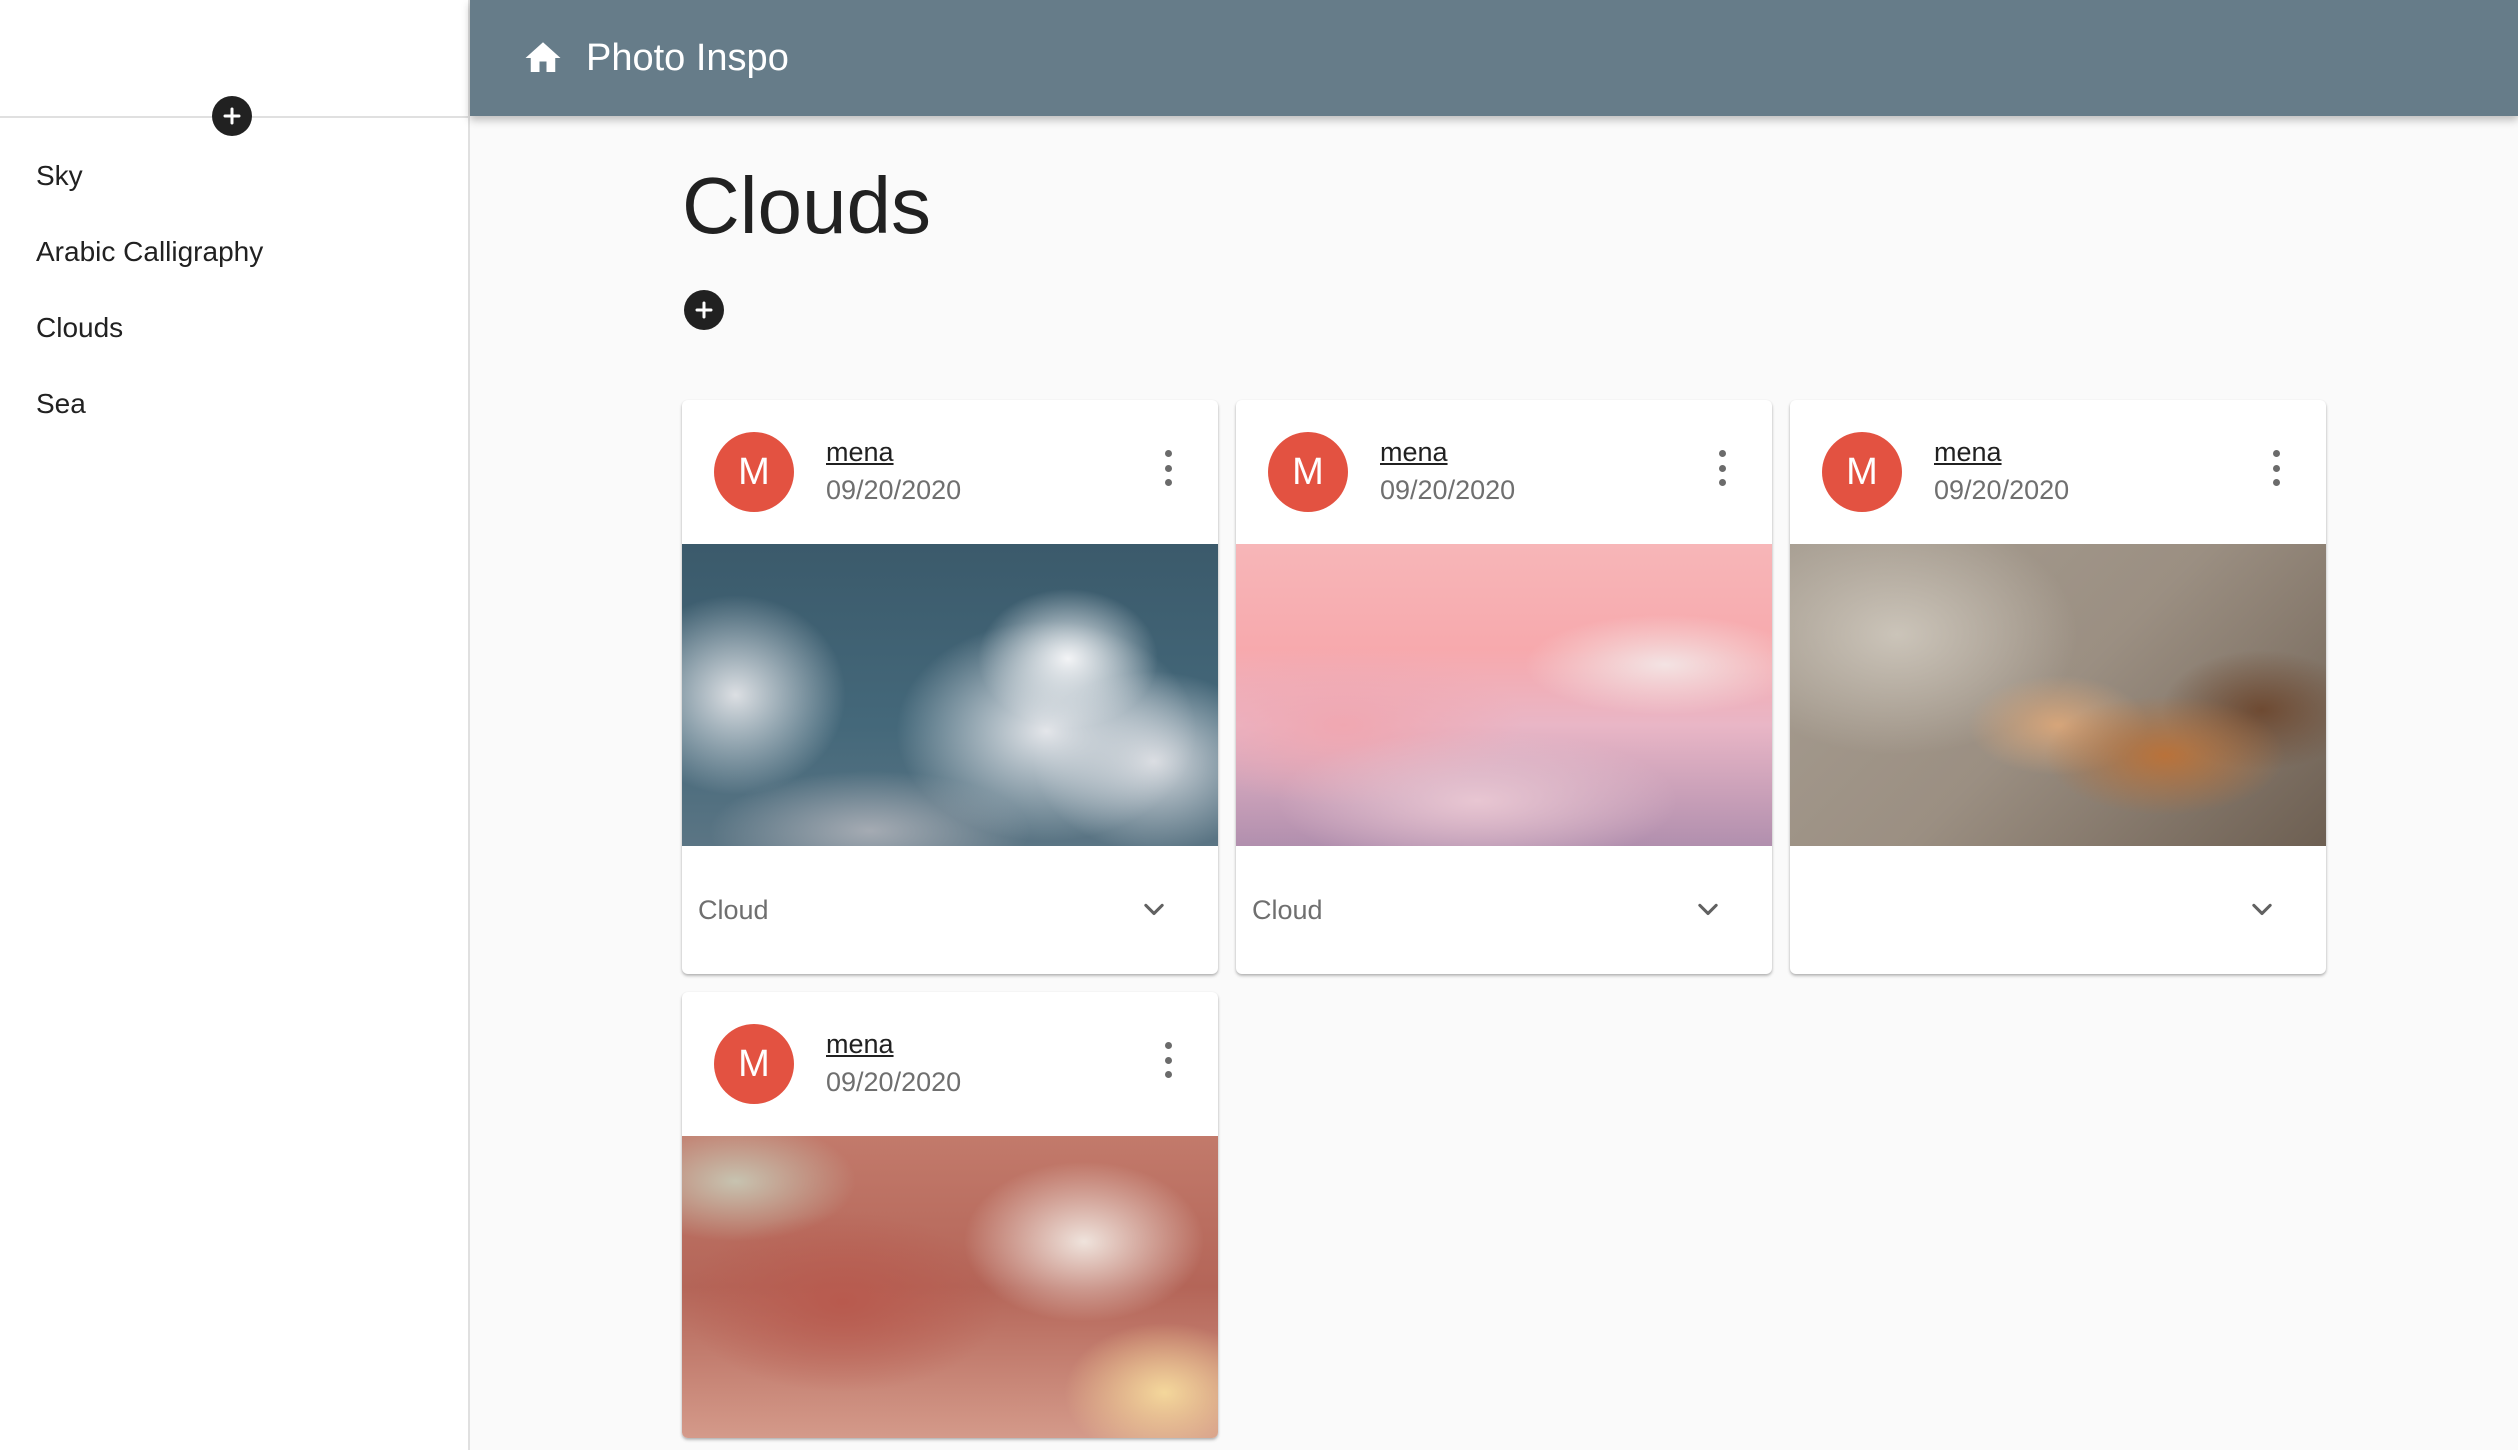 Image resolution: width=2518 pixels, height=1450 pixels. Describe the element at coordinates (1494, 58) in the screenshot. I see `app-bar: Photo Inspo` at that location.